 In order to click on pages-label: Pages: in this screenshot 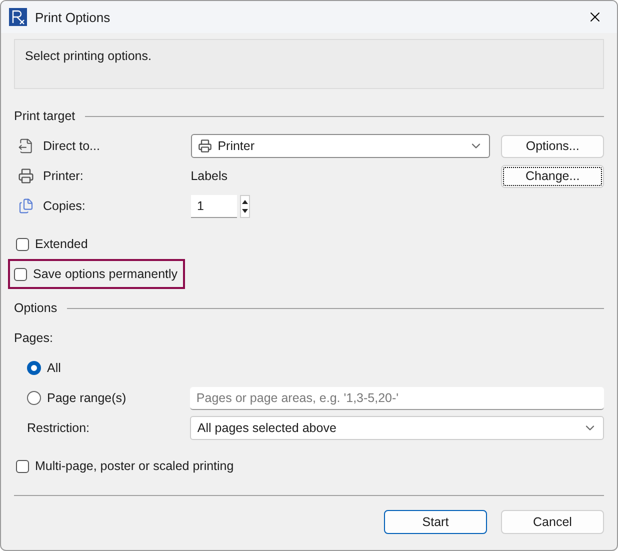, I will do `click(33, 338)`.